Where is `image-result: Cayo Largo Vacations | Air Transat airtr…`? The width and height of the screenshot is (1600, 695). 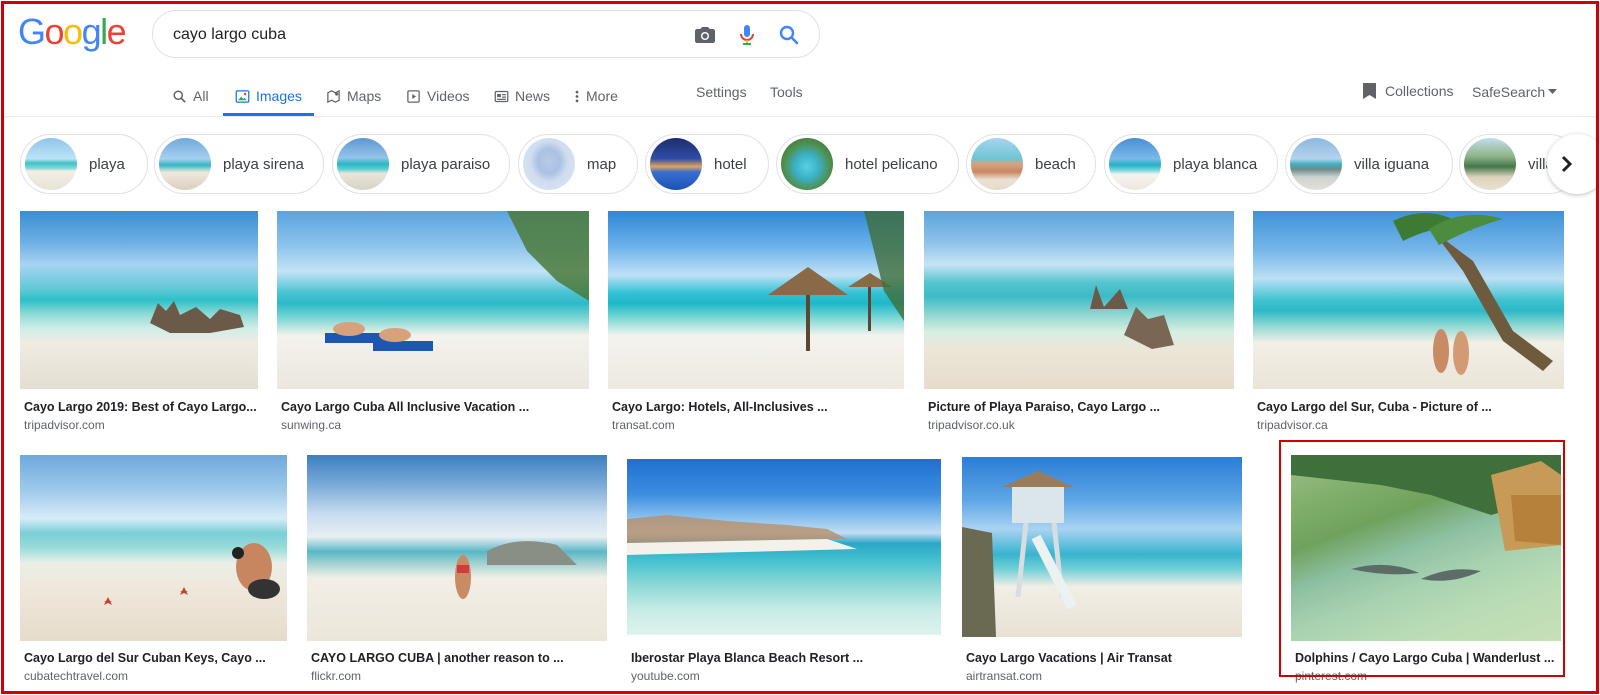
image-result: Cayo Largo Vacations | Air Transat airtr… is located at coordinates (1102, 572).